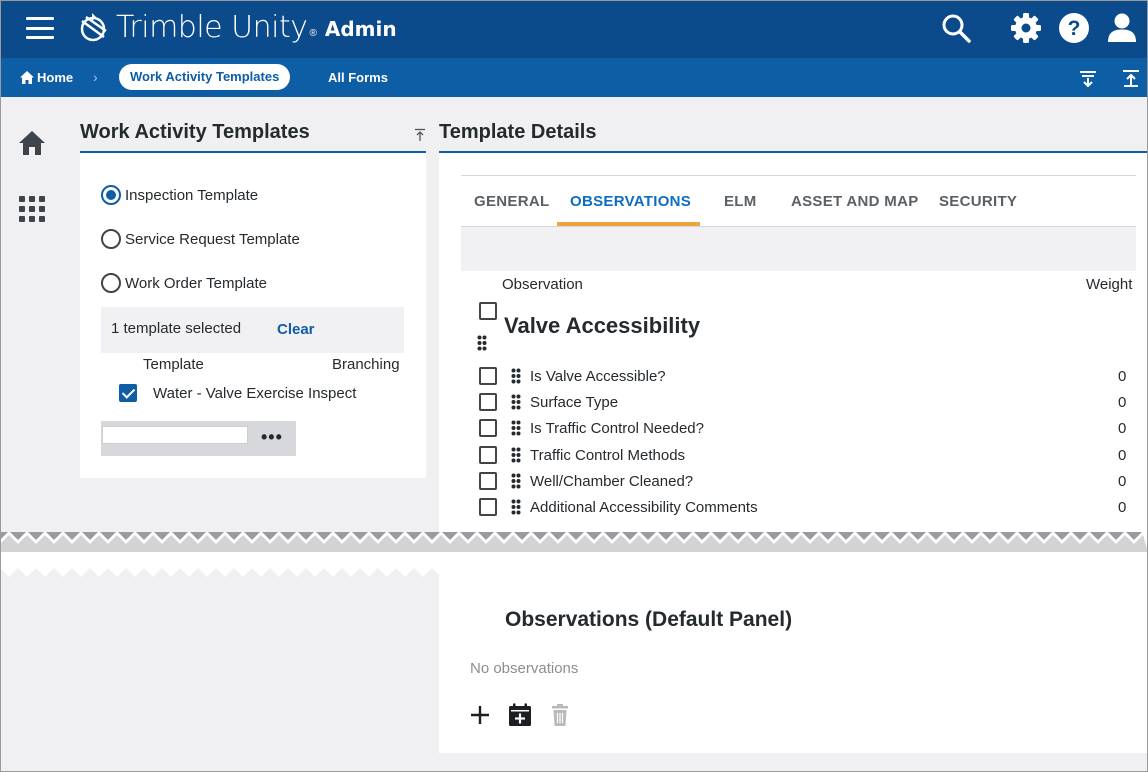 This screenshot has height=772, width=1148. Describe the element at coordinates (602, 325) in the screenshot. I see `observation-group-title: Valve Accessibility` at that location.